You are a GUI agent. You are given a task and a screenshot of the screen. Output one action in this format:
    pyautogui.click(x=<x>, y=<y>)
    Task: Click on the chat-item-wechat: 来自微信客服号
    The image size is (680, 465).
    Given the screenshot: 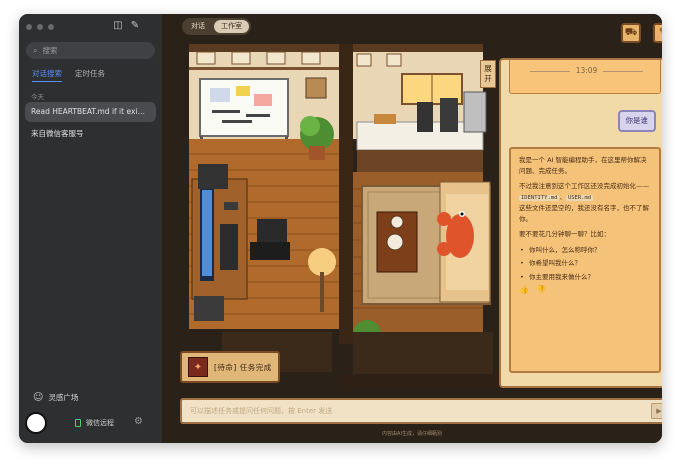 What is the action you would take?
    pyautogui.click(x=90, y=134)
    